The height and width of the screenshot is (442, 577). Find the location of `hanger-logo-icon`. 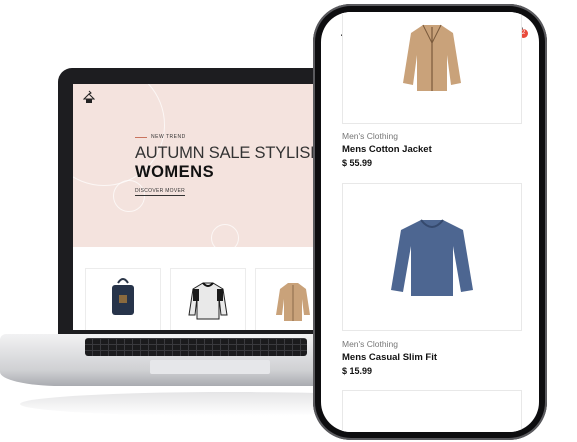

hanger-logo-icon is located at coordinates (89, 98).